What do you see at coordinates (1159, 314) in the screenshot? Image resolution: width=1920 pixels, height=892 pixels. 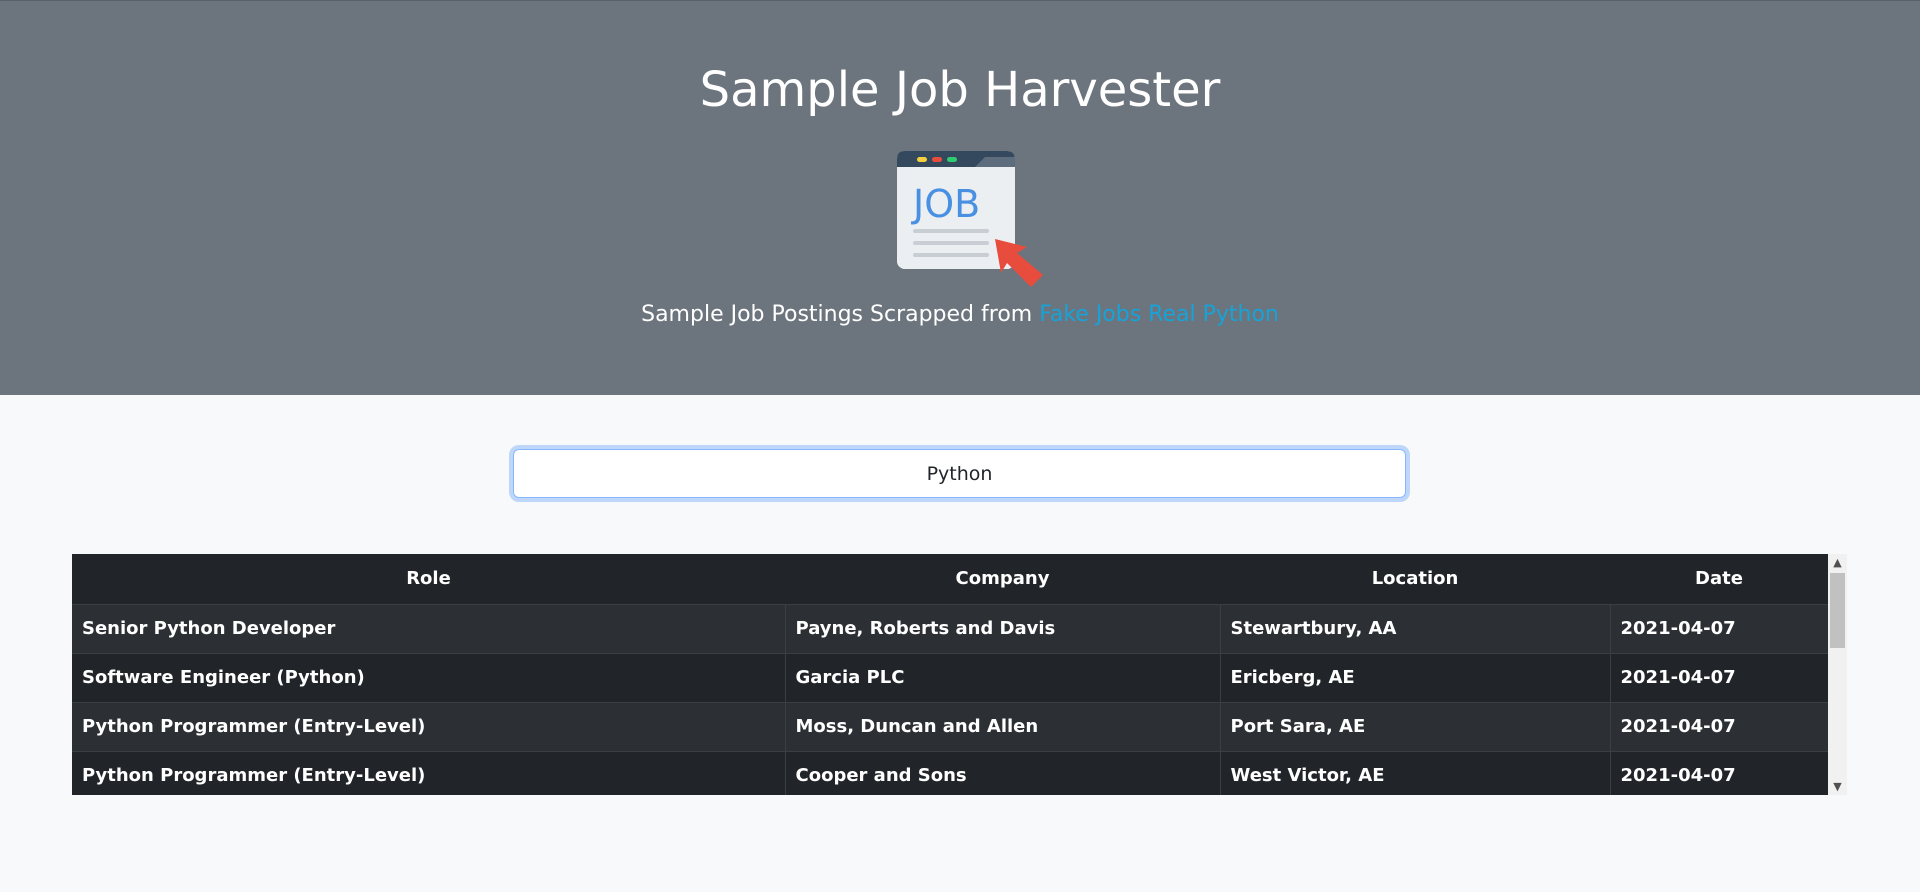 I see `fake-jobs-link: Fake Jobs Real Python` at bounding box center [1159, 314].